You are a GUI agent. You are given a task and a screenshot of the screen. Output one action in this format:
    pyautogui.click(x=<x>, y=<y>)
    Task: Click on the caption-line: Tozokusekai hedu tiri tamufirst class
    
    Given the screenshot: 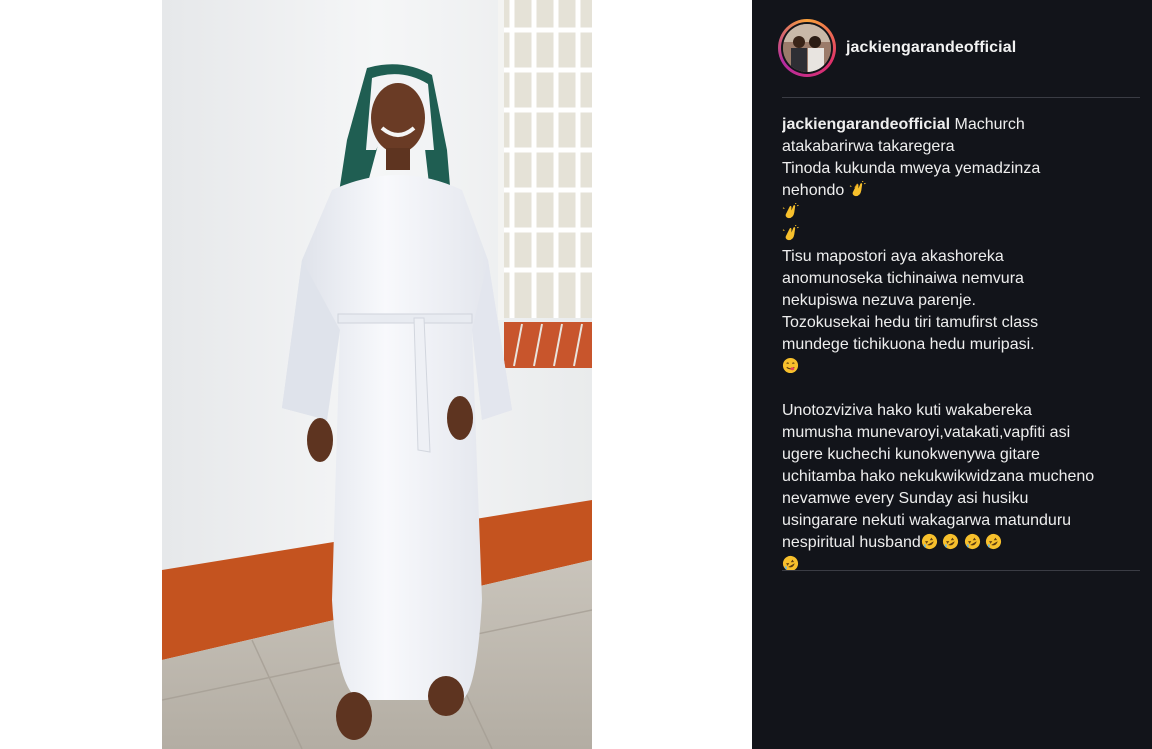 What is the action you would take?
    pyautogui.click(x=910, y=322)
    